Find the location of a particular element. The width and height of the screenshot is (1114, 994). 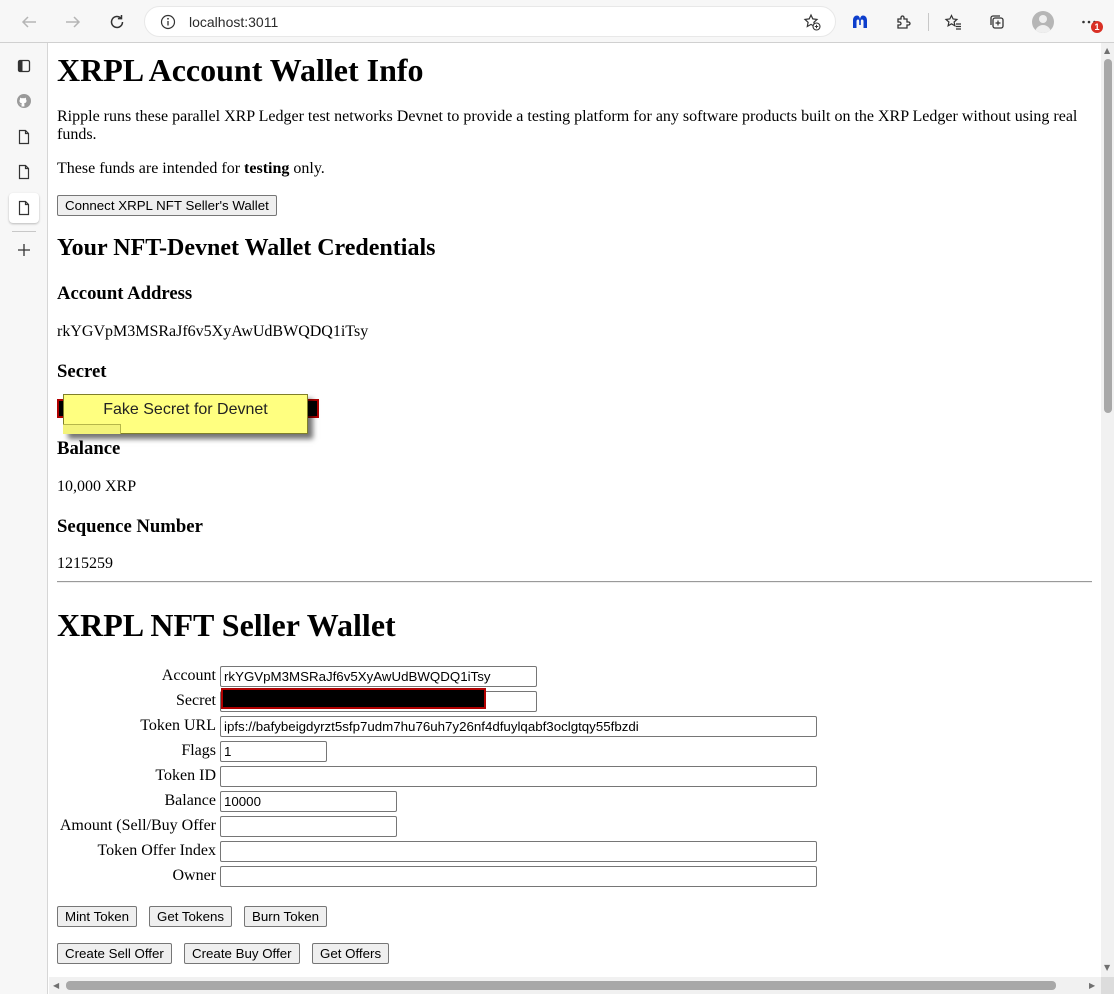

account-field-label: Account is located at coordinates (188, 675).